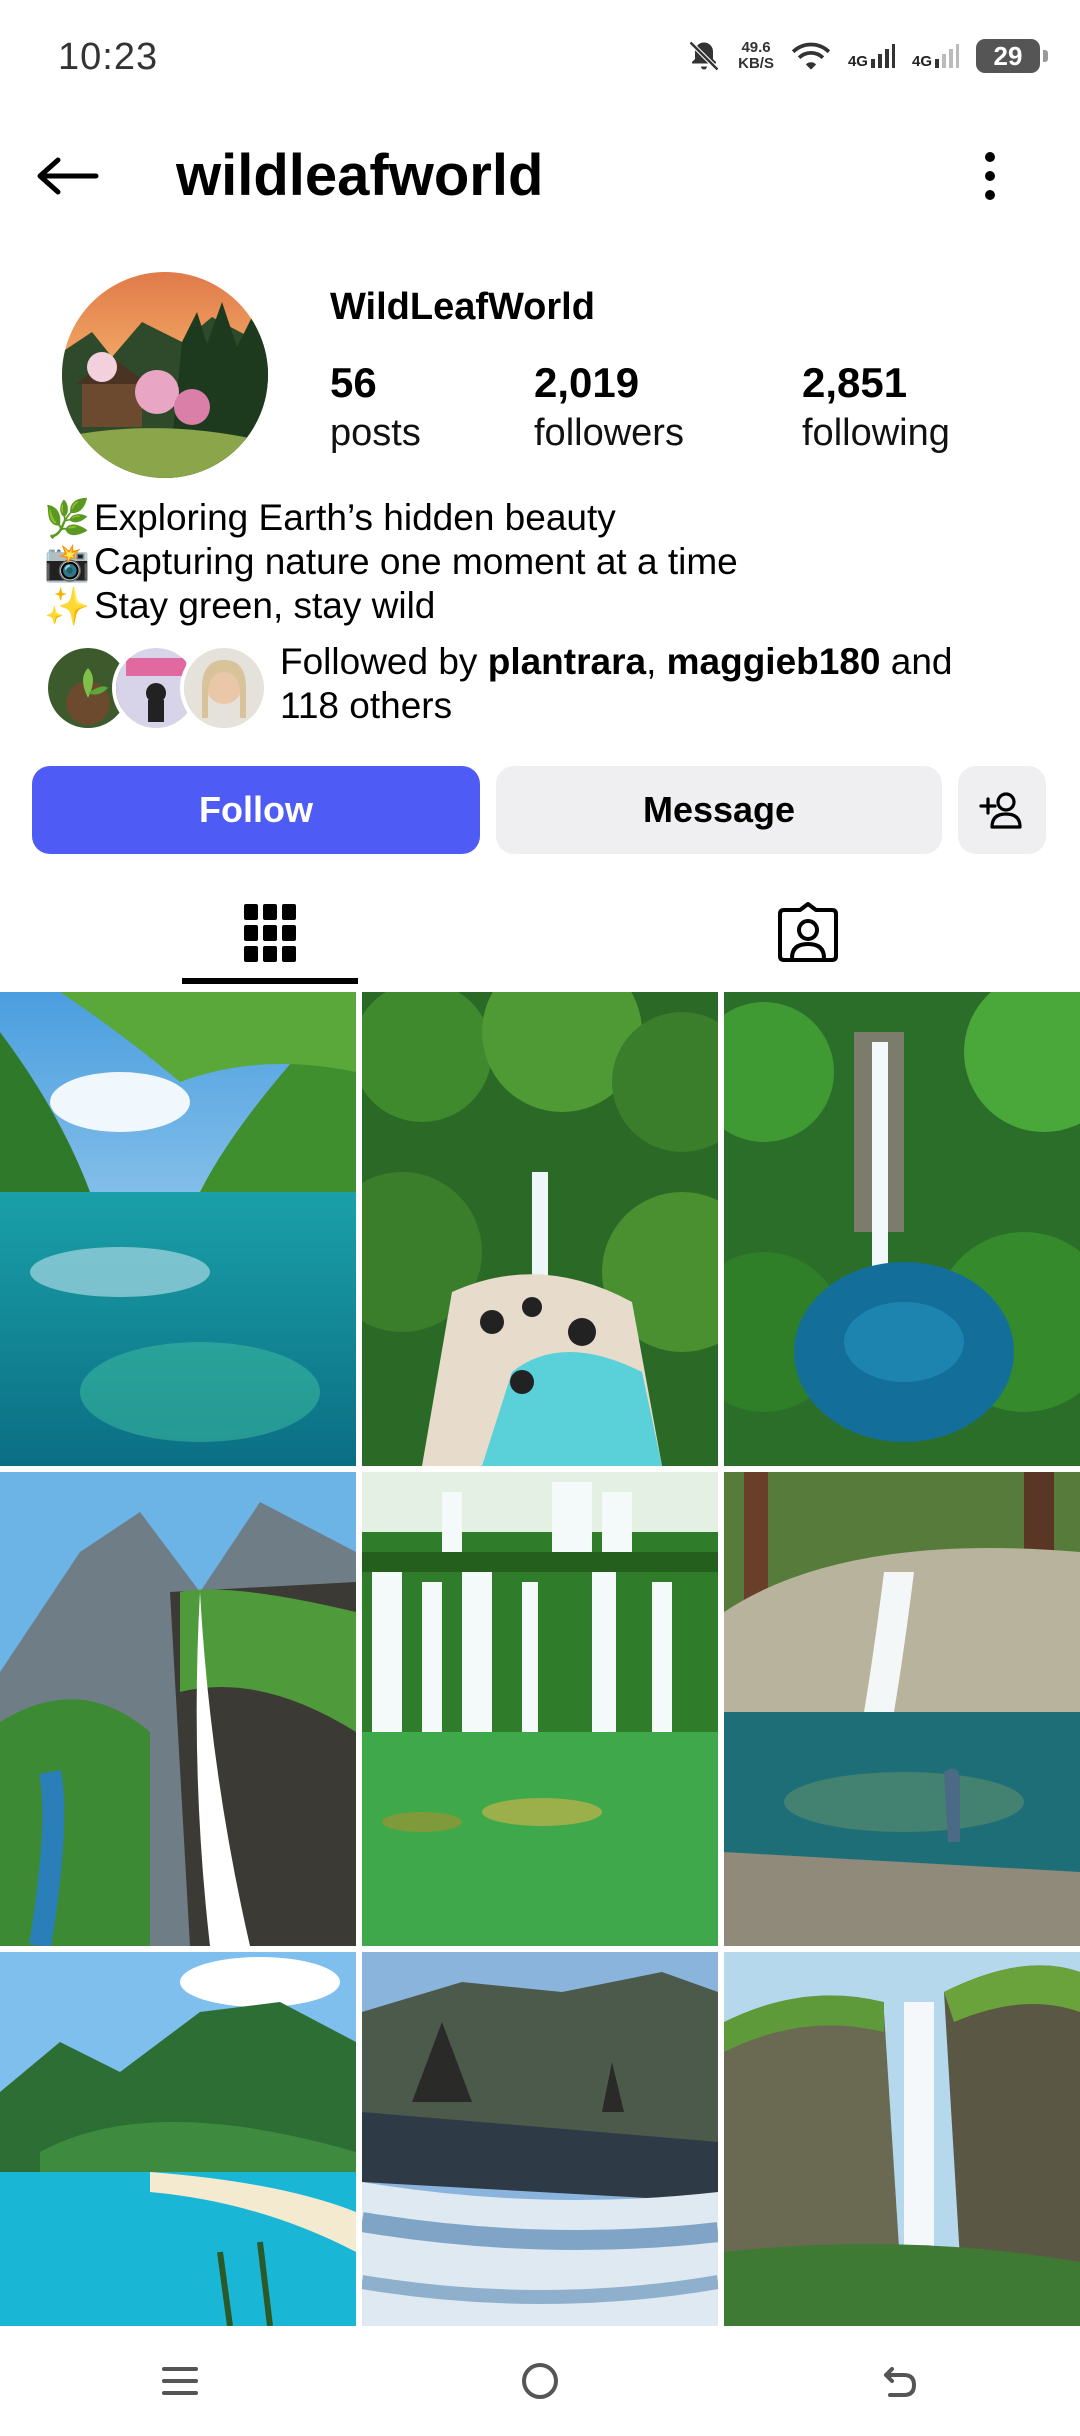 The height and width of the screenshot is (2436, 1080). What do you see at coordinates (256, 810) in the screenshot?
I see `follow-button: Follow` at bounding box center [256, 810].